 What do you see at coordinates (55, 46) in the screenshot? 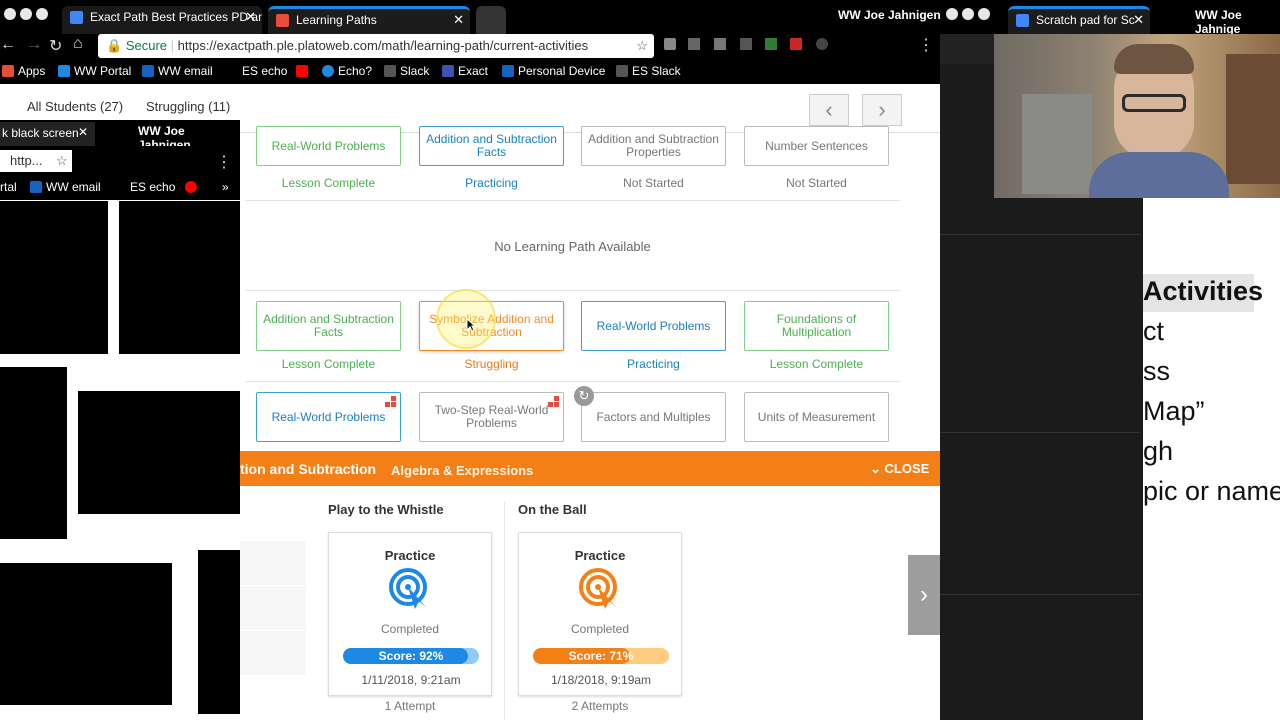
I see `reload-icon: ↻` at bounding box center [55, 46].